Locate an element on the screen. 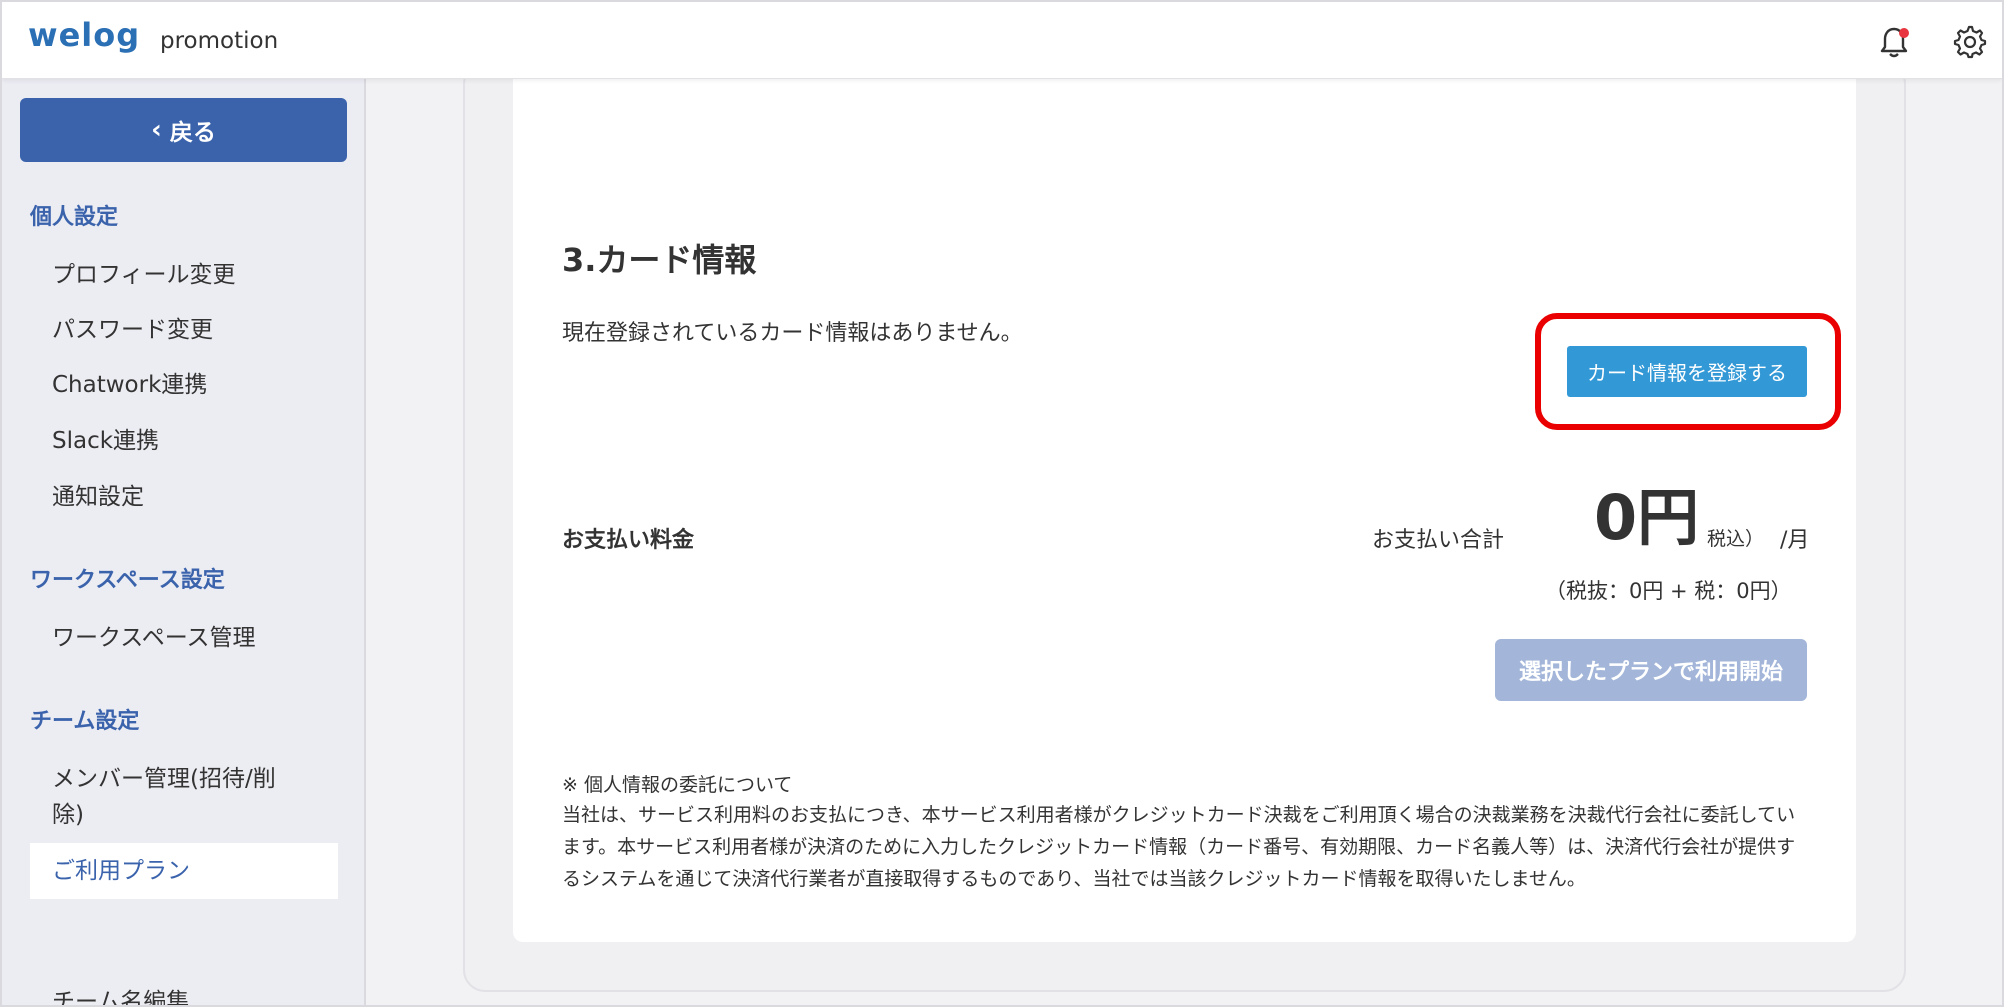  card-info-message: 現在登録されているカード情報はありません。 is located at coordinates (792, 333).